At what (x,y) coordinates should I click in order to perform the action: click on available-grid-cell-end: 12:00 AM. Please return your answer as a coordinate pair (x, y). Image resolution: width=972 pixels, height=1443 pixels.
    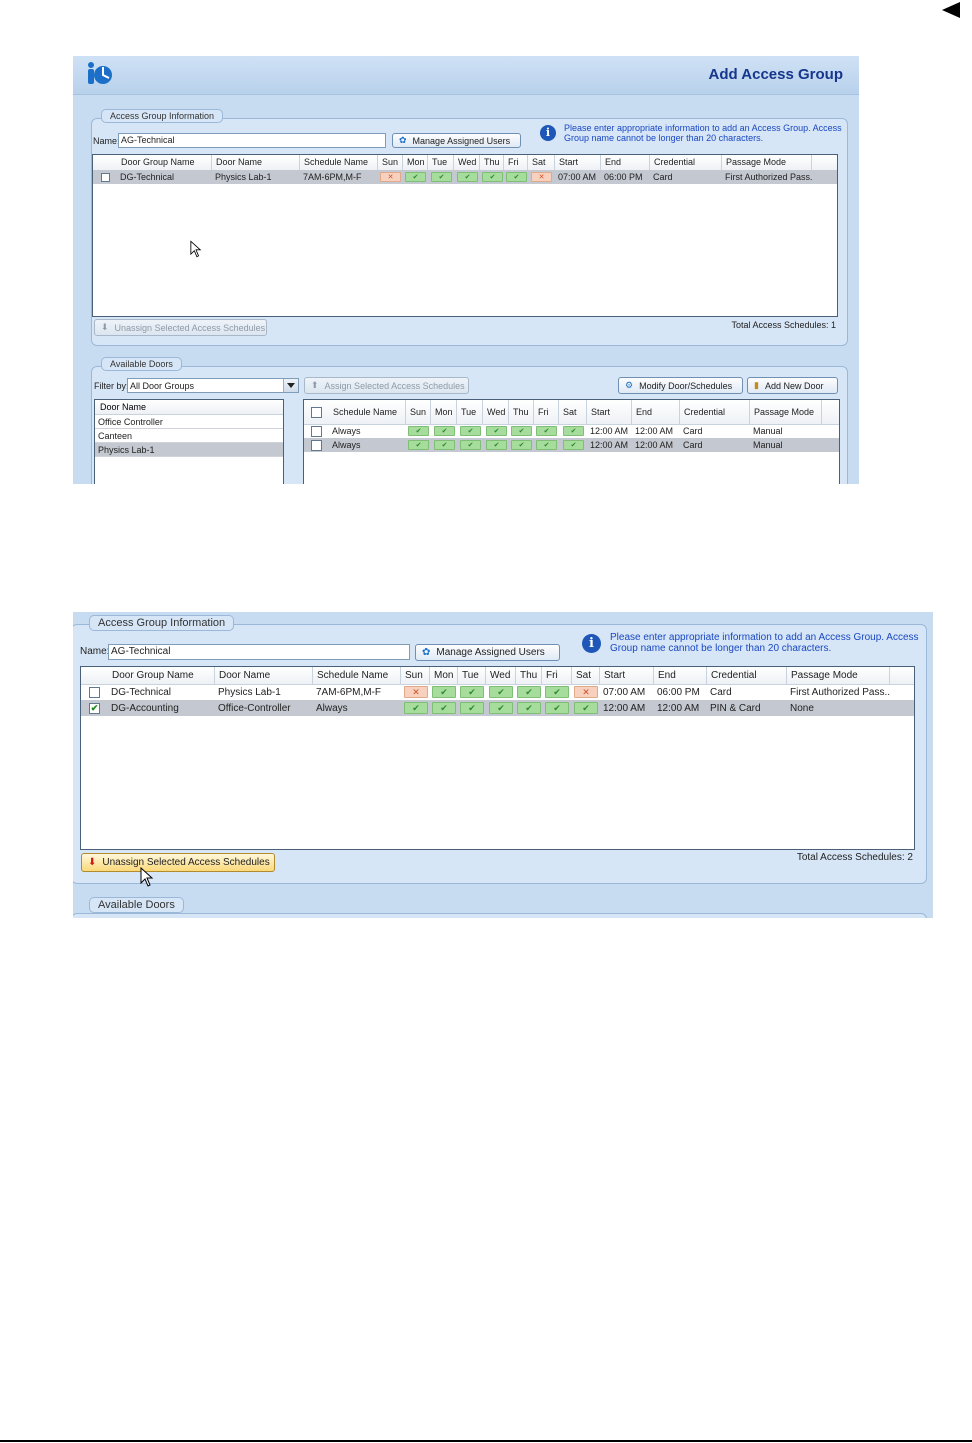
    Looking at the image, I should click on (654, 445).